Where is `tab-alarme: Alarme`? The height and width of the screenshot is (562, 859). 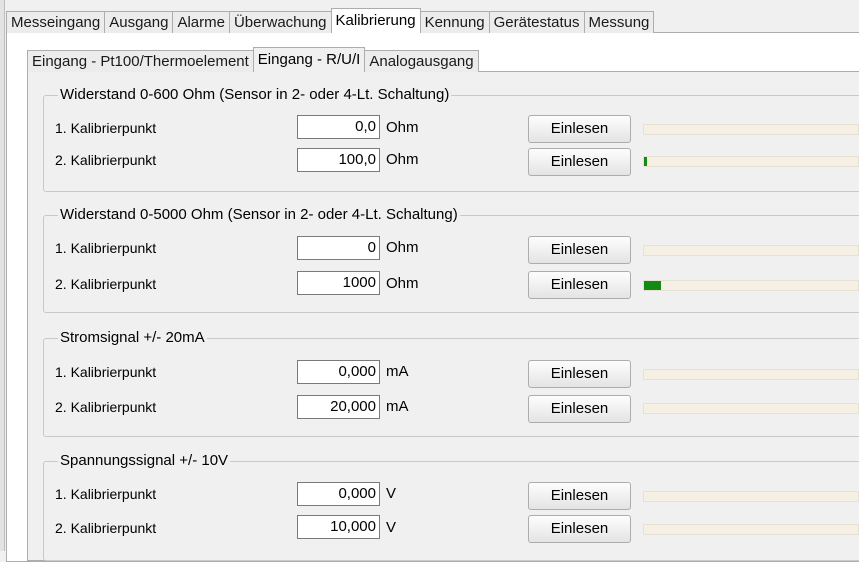
tab-alarme: Alarme is located at coordinates (201, 22).